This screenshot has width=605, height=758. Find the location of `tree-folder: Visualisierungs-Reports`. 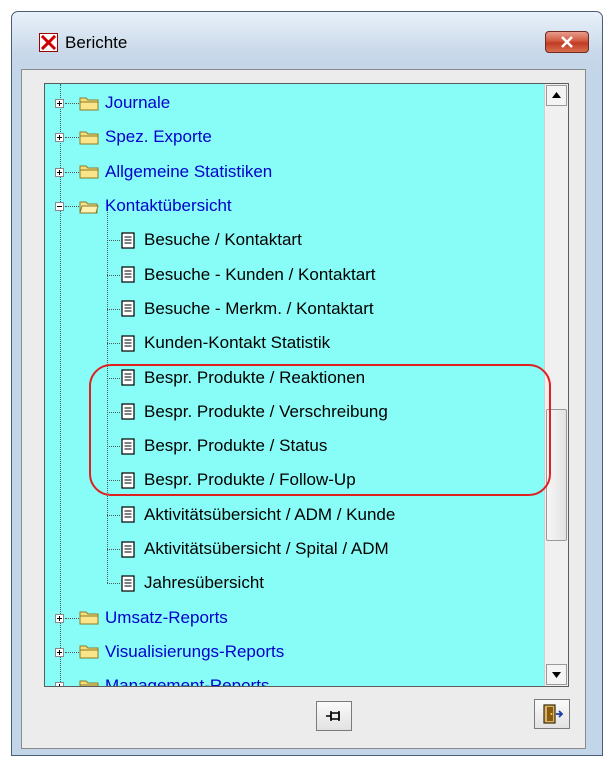

tree-folder: Visualisierungs-Reports is located at coordinates (181, 652).